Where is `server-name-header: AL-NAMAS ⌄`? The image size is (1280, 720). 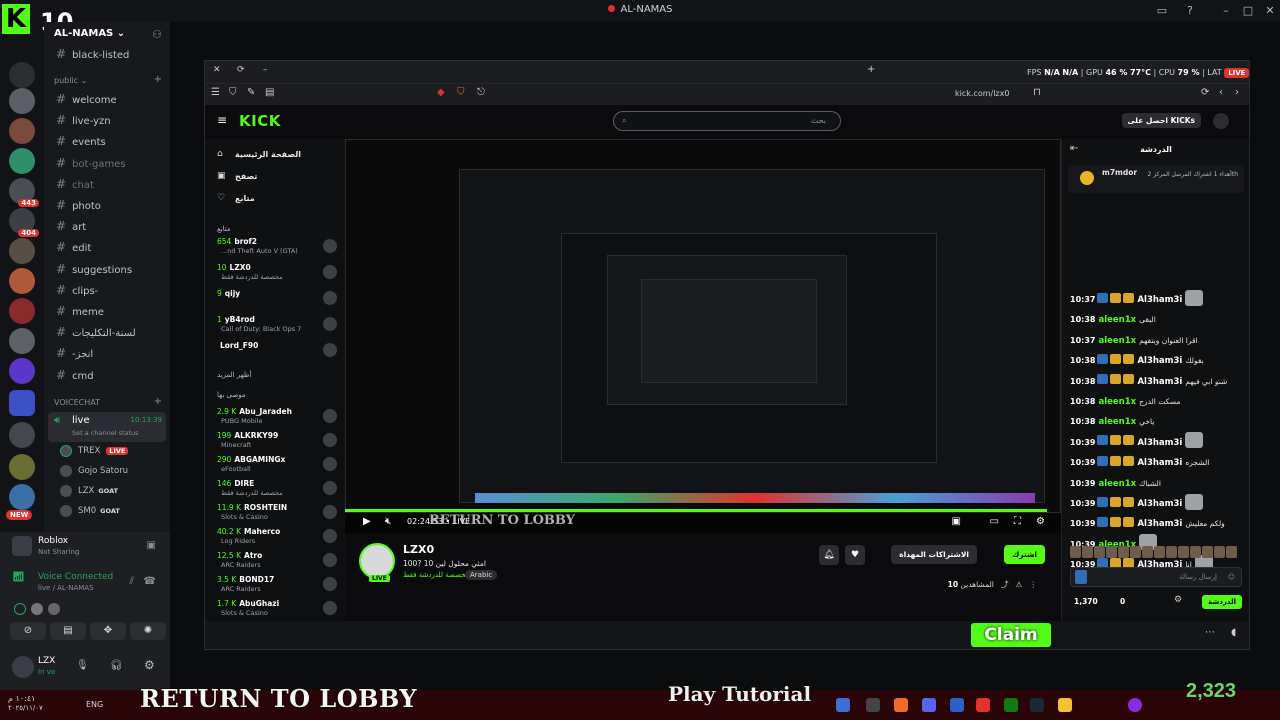
server-name-header: AL-NAMAS ⌄ is located at coordinates (89, 33).